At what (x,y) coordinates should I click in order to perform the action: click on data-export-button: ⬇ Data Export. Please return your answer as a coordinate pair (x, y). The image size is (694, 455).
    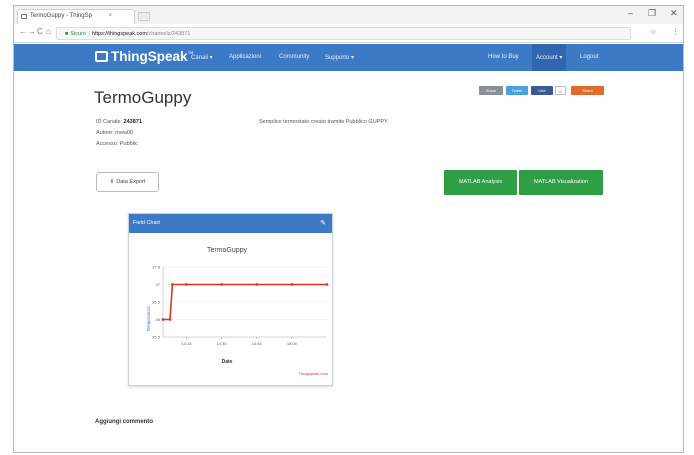
    Looking at the image, I should click on (127, 182).